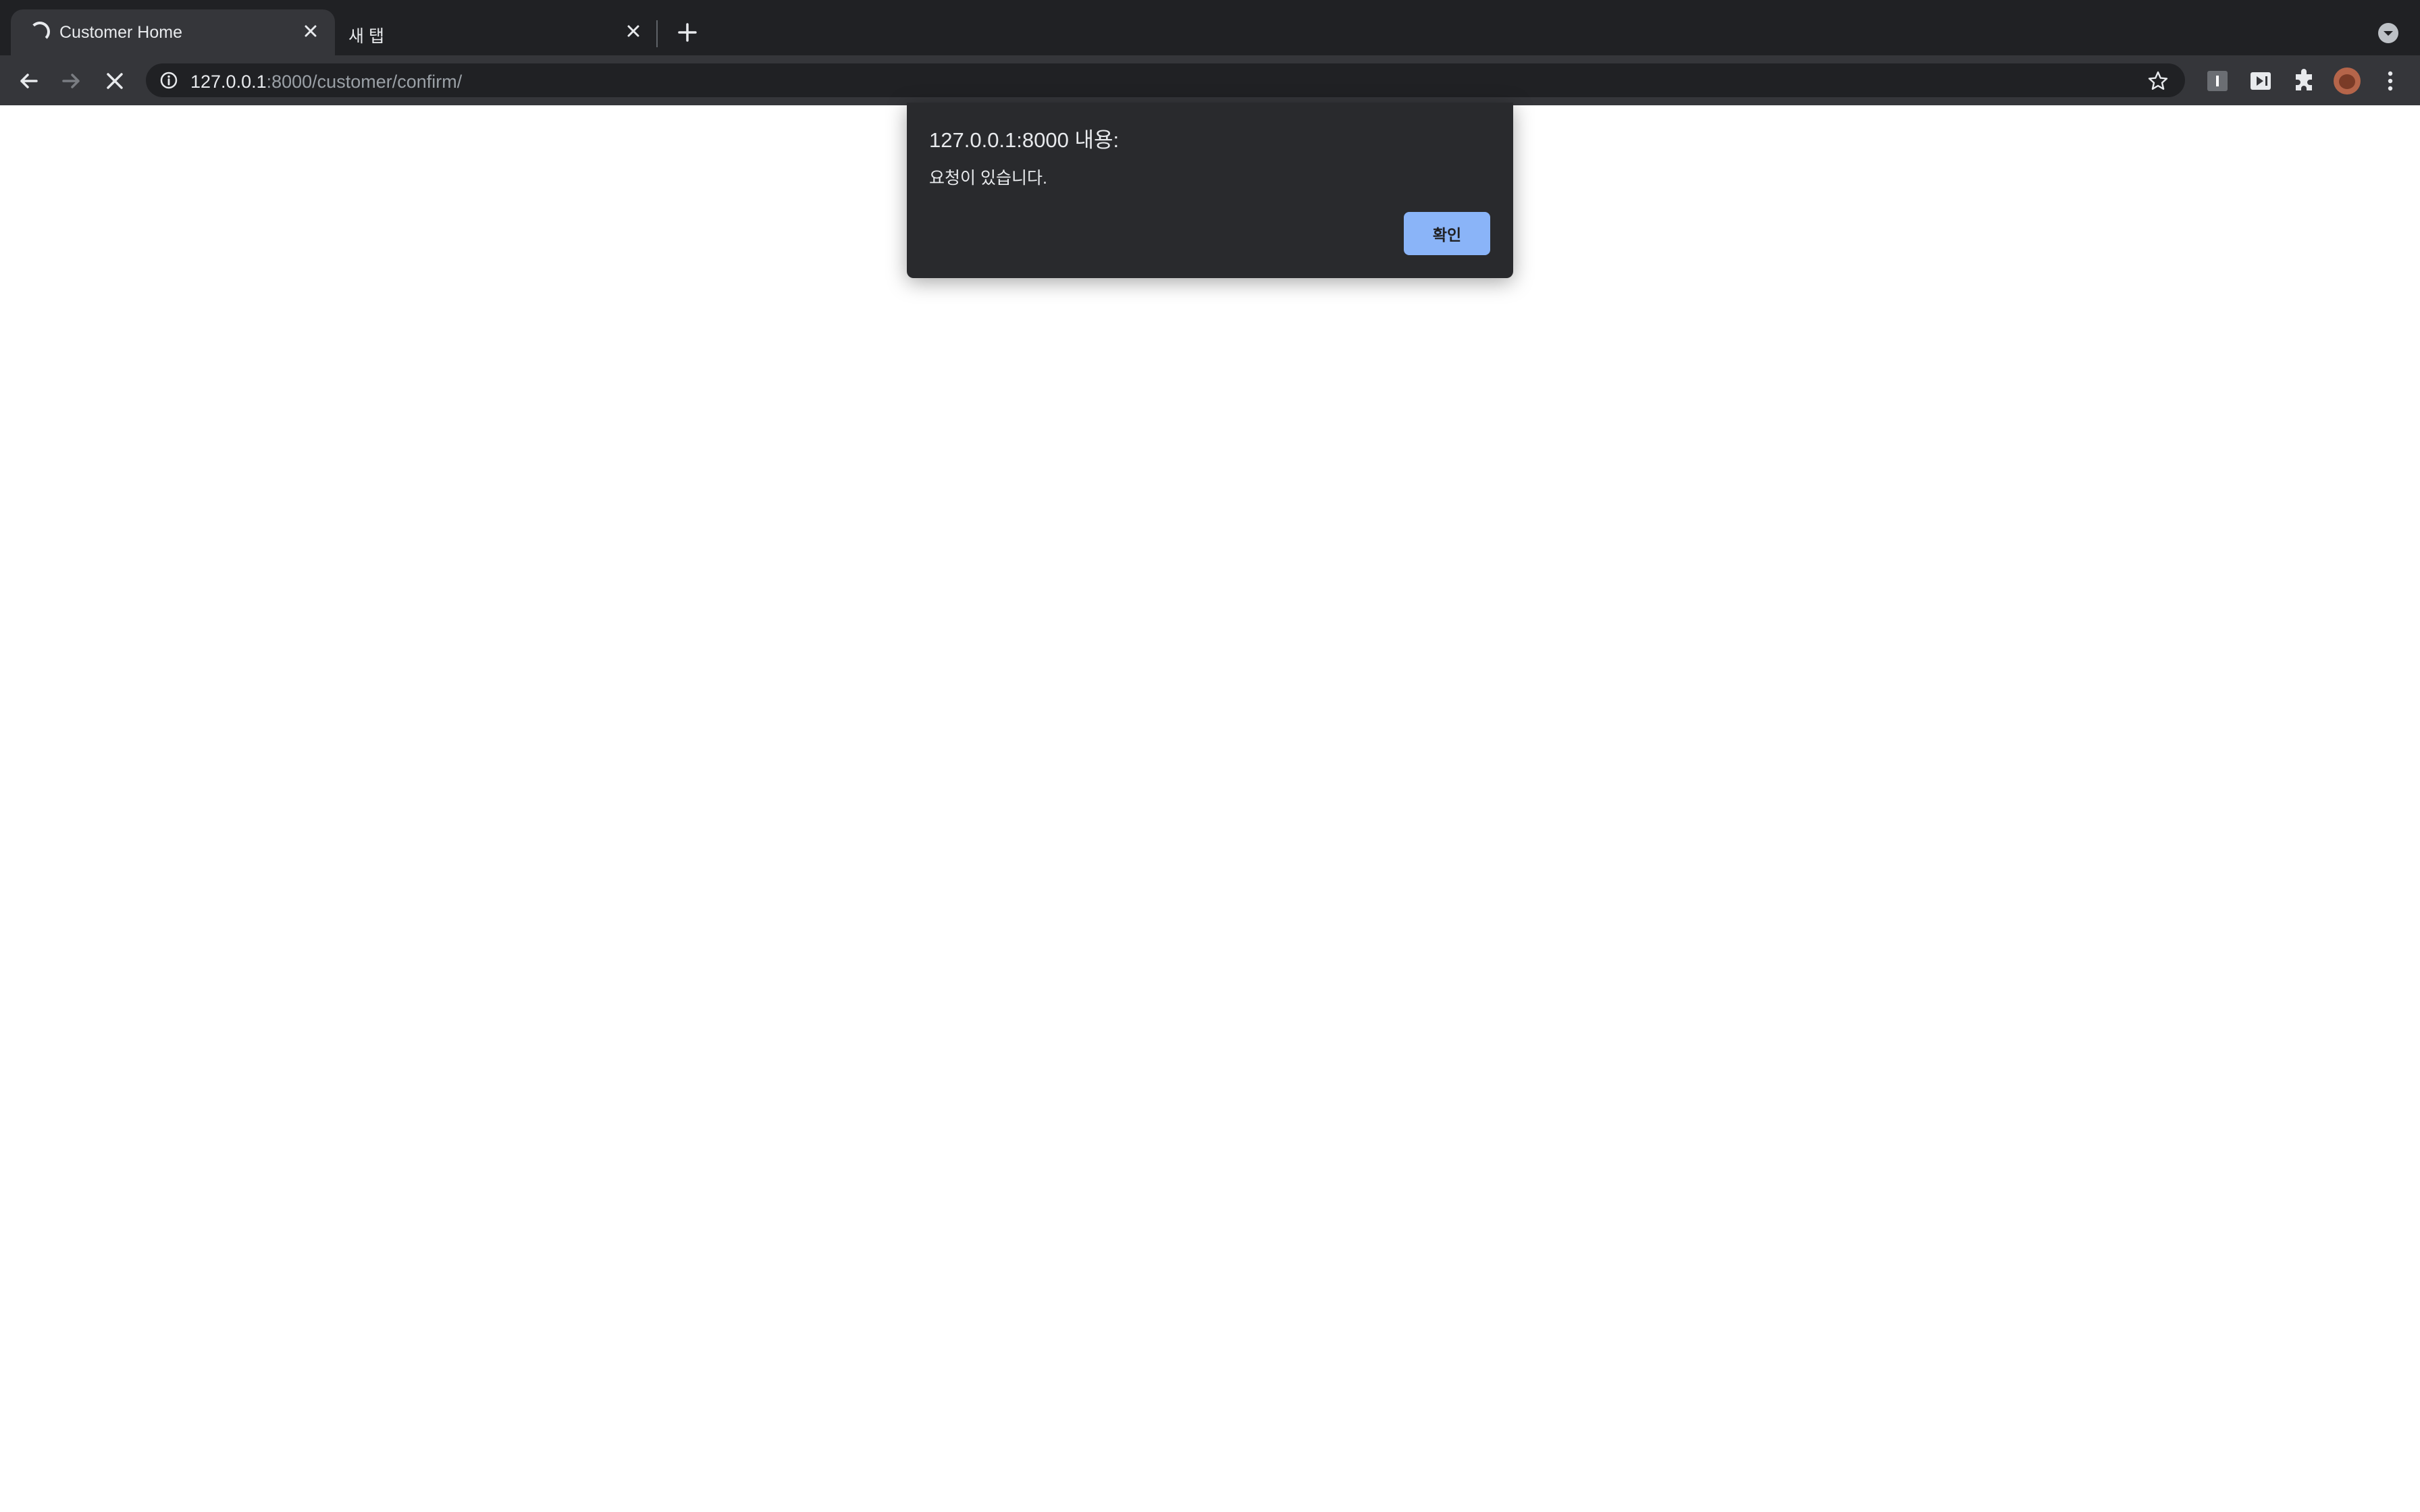  I want to click on tab-customer-home: Customer Home, so click(173, 32).